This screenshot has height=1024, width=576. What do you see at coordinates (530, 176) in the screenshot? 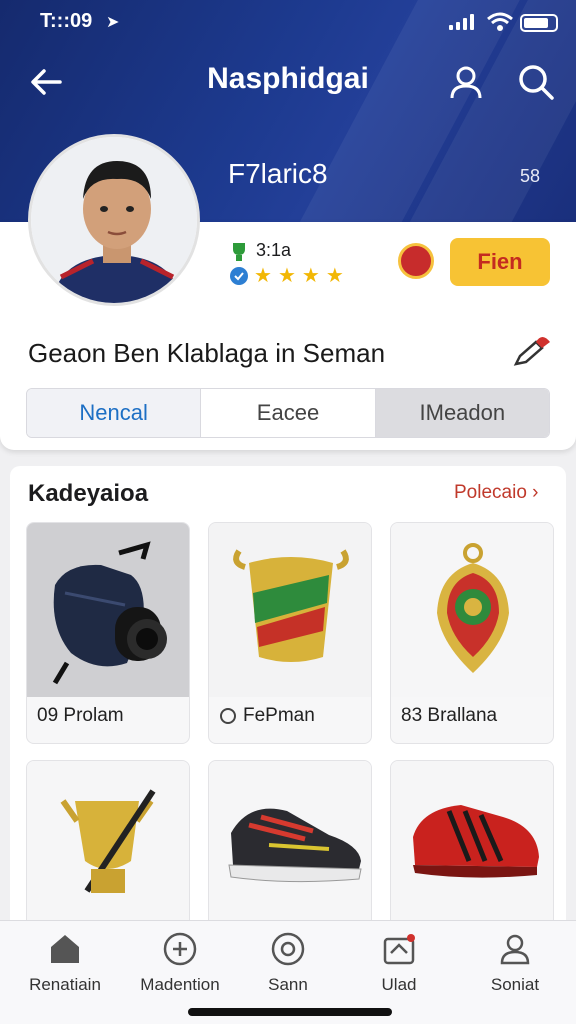
I see `header-stat: 58` at bounding box center [530, 176].